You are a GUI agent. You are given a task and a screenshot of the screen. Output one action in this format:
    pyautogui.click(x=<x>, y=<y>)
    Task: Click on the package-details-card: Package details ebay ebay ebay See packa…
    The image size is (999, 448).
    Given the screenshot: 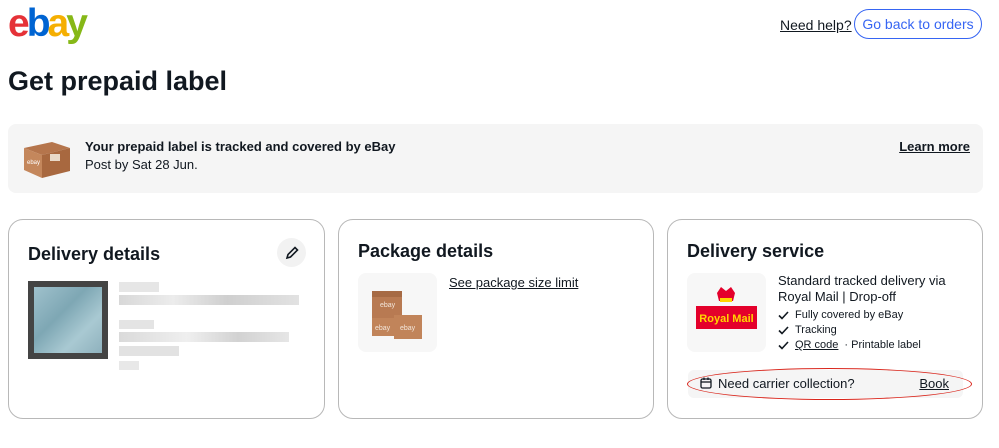 What is the action you would take?
    pyautogui.click(x=496, y=319)
    